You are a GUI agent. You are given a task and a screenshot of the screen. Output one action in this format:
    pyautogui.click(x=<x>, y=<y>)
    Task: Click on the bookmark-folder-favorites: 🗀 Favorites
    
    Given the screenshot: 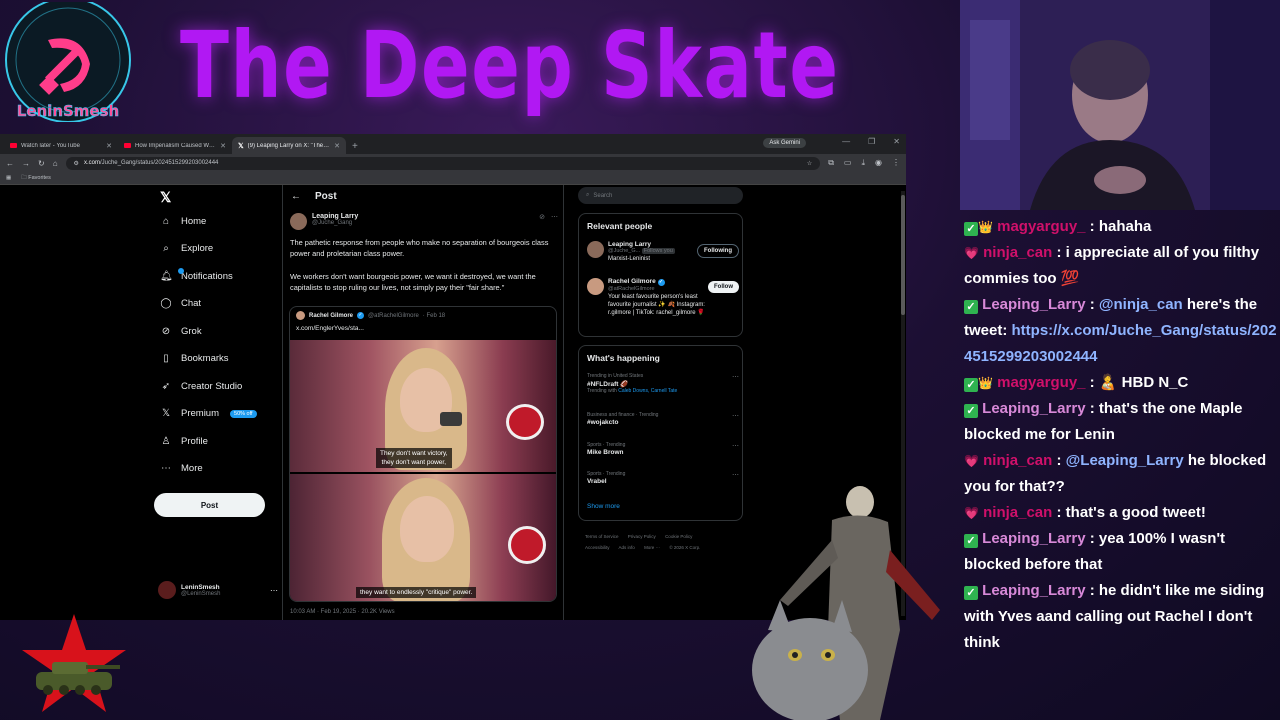 What is the action you would take?
    pyautogui.click(x=36, y=178)
    